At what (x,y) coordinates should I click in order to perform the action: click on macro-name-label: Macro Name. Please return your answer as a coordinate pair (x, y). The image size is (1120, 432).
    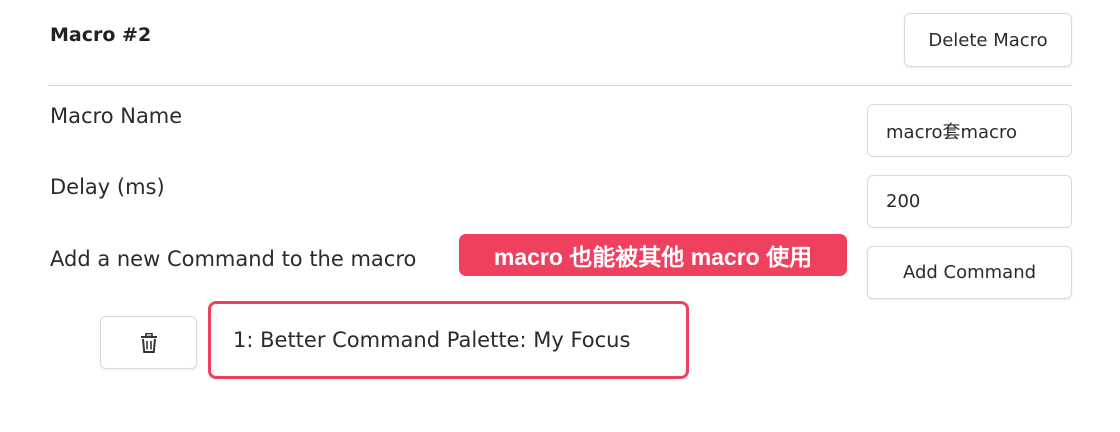
    Looking at the image, I should click on (116, 116).